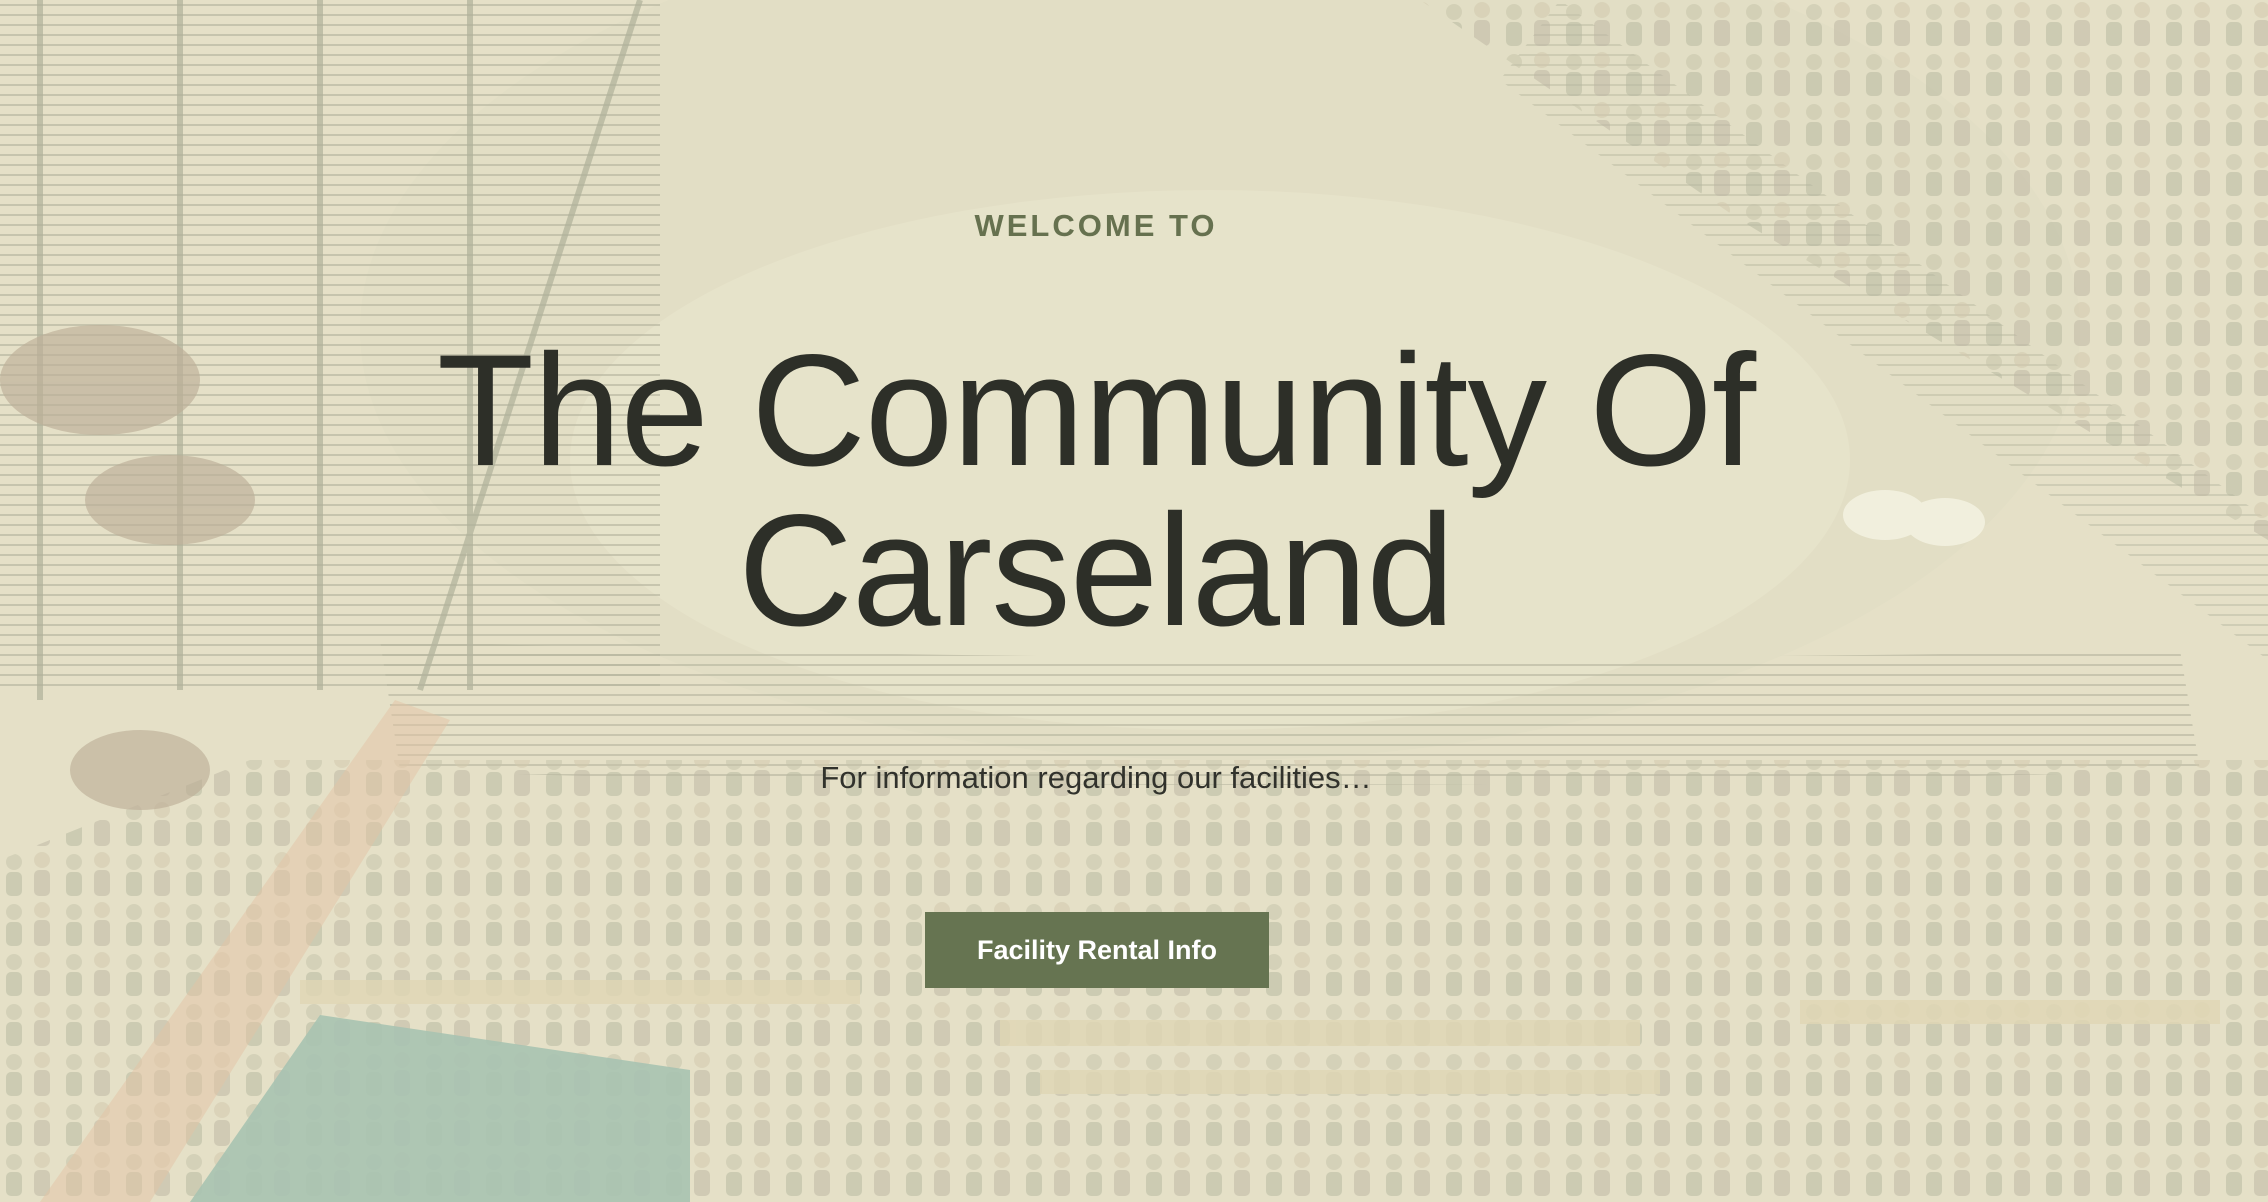  Describe the element at coordinates (1097, 950) in the screenshot. I see `facility-rental-info-button: Facility Rental Info` at that location.